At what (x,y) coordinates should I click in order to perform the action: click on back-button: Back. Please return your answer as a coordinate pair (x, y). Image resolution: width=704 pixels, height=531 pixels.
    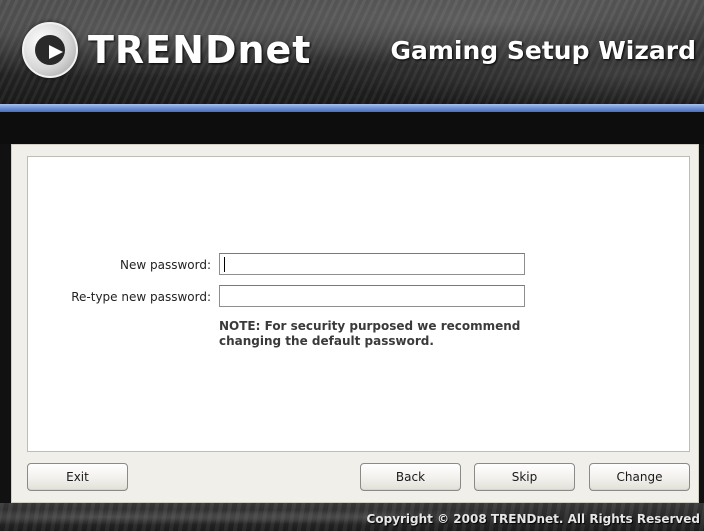
    Looking at the image, I should click on (410, 477).